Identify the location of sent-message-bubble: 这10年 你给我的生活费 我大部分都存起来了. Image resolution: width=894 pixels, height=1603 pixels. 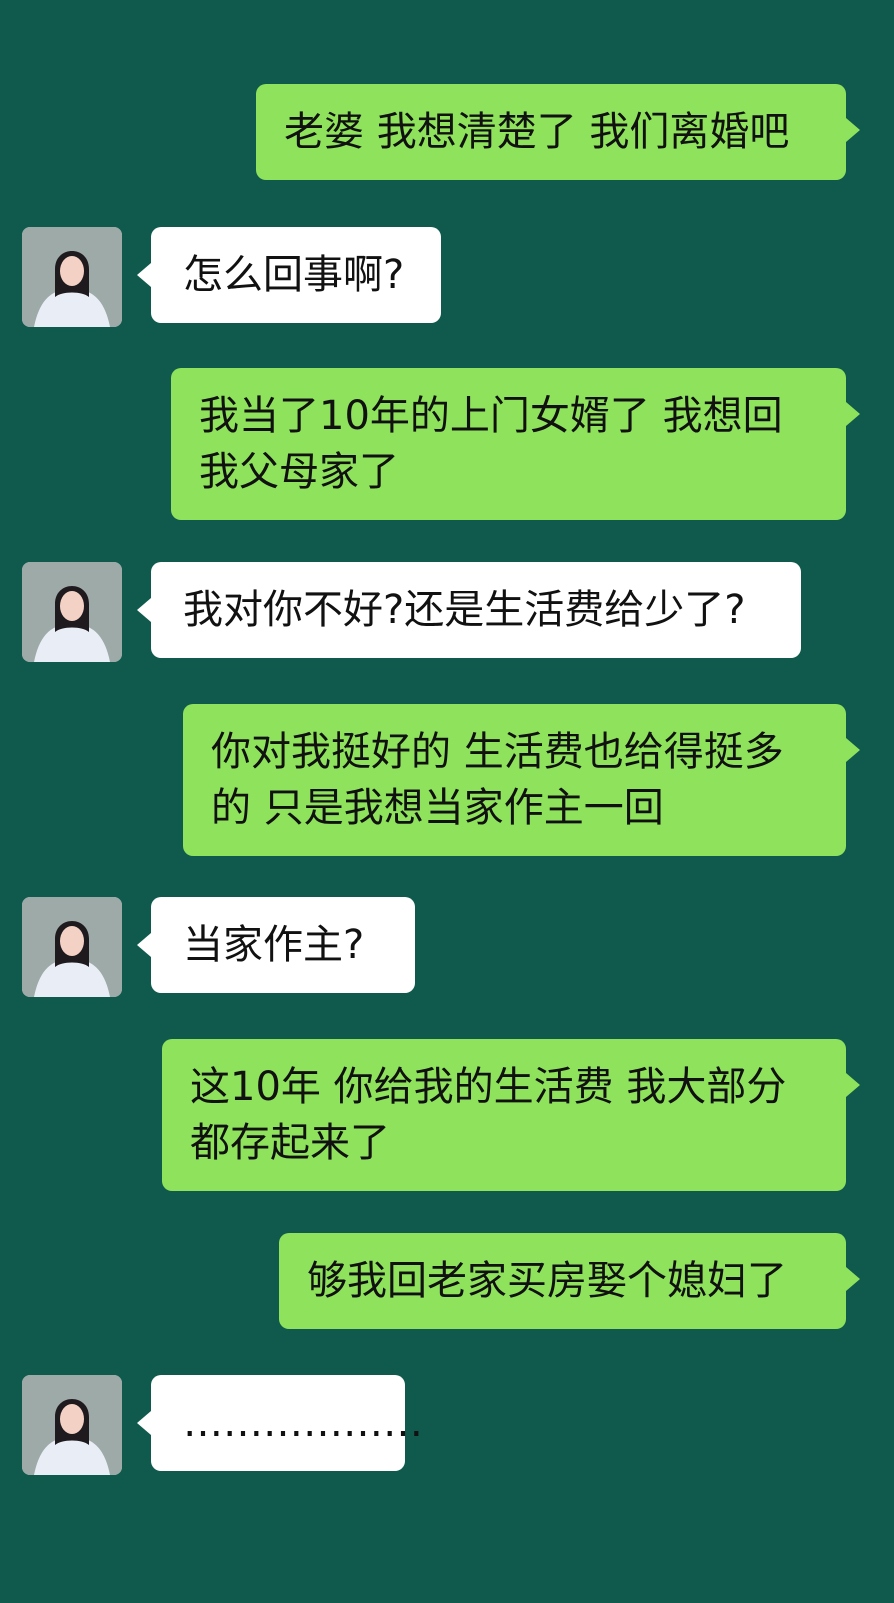
(511, 1115).